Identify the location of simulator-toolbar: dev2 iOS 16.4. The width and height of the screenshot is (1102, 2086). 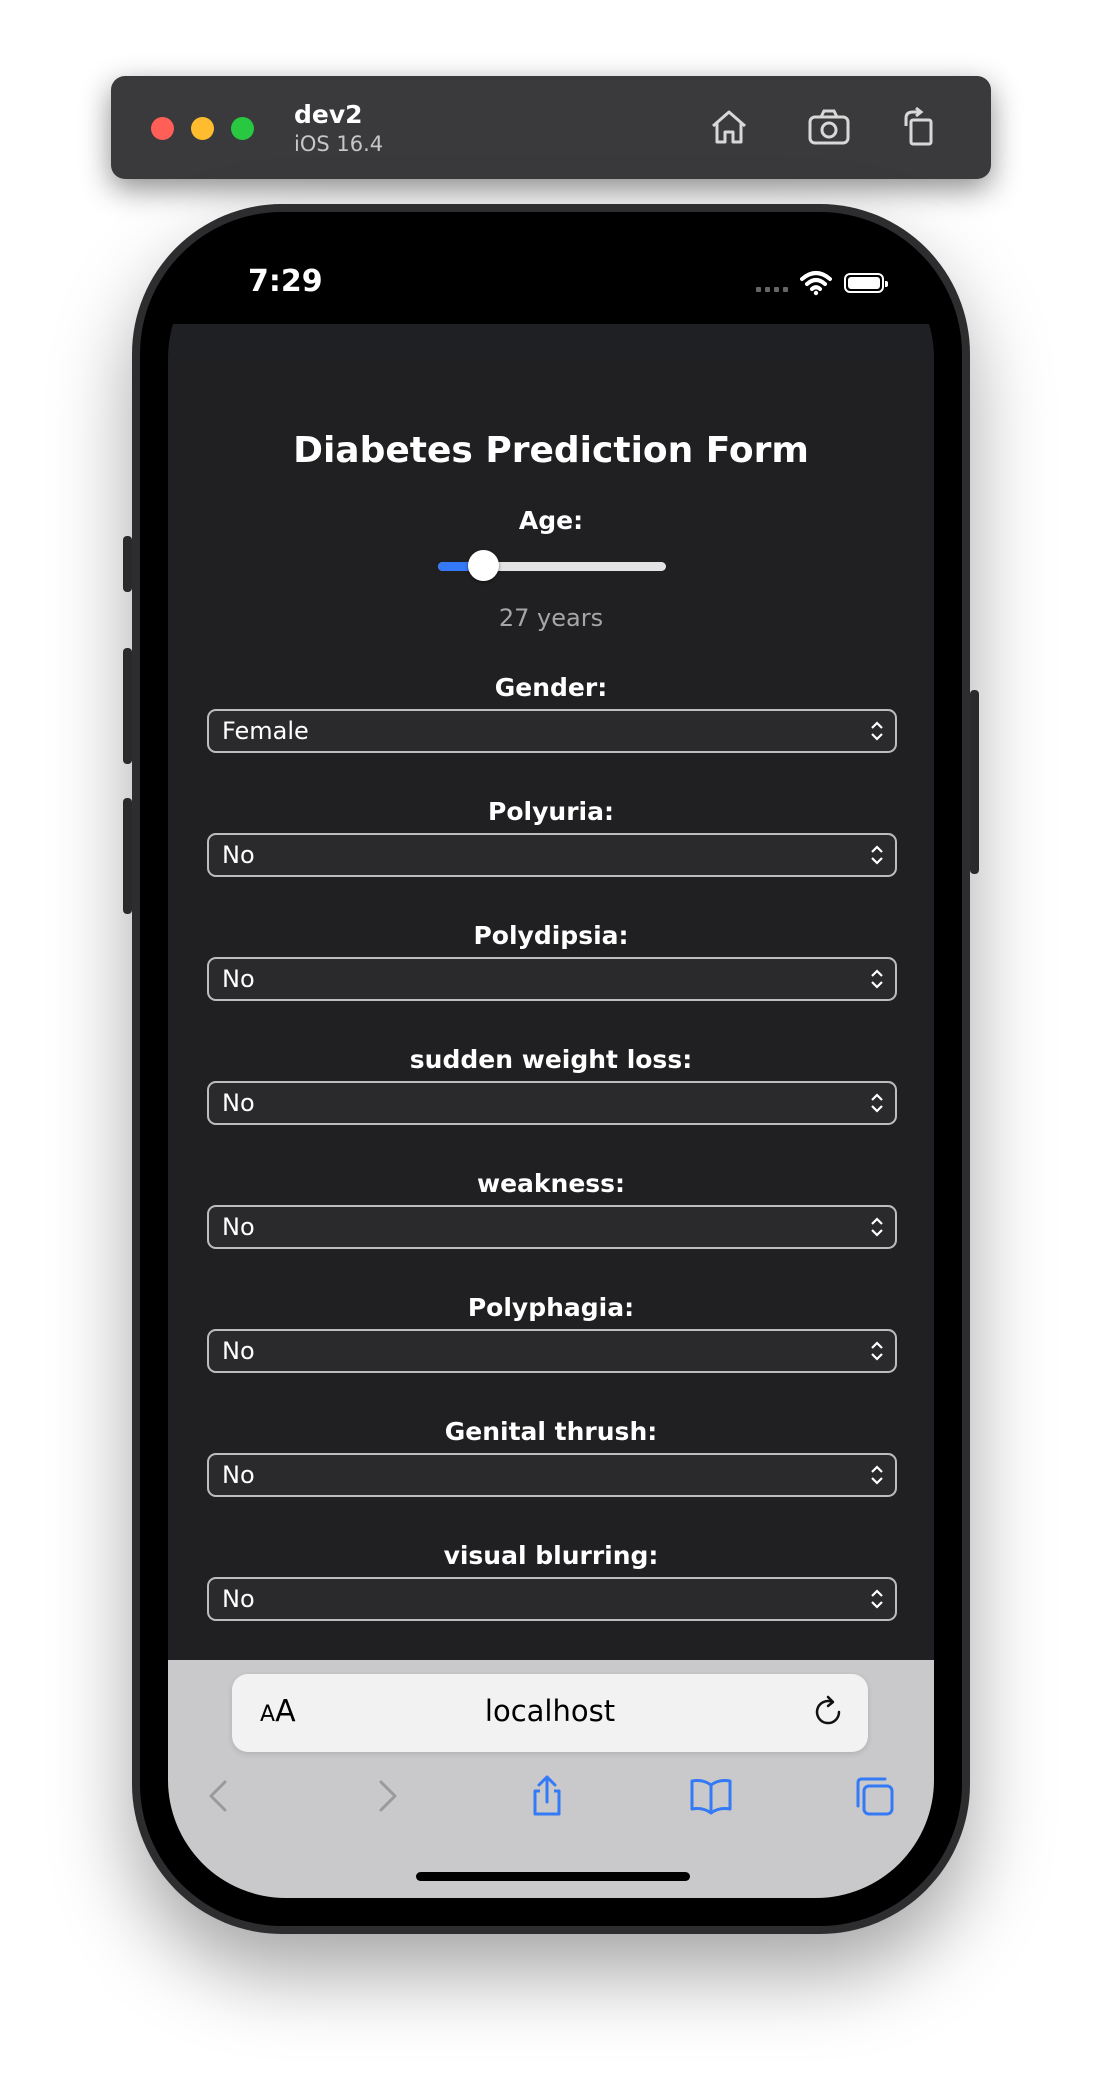
(551, 127).